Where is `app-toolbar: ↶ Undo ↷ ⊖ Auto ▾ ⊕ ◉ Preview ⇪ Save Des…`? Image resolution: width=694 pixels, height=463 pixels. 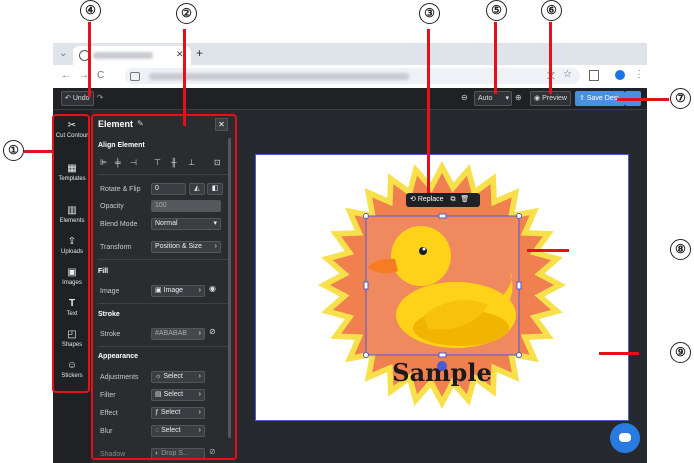 app-toolbar: ↶ Undo ↷ ⊖ Auto ▾ ⊕ ◉ Preview ⇪ Save Des… is located at coordinates (350, 99).